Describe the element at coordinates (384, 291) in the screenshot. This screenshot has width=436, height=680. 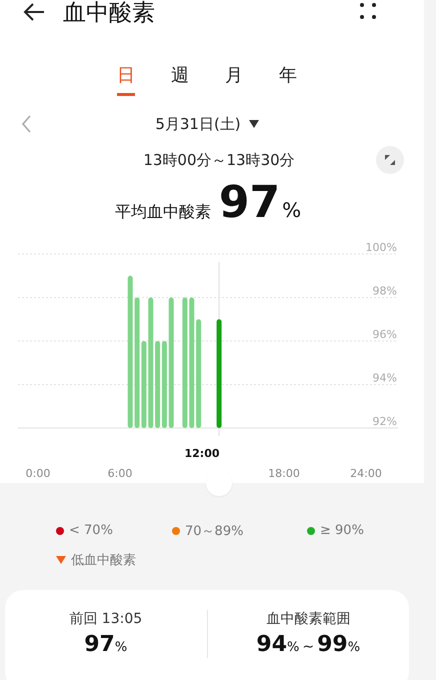
I see `y-axis-label: 98%` at that location.